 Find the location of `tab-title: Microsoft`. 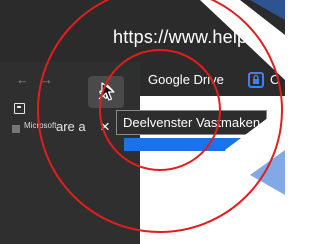

tab-title: Microsoft is located at coordinates (40, 125).